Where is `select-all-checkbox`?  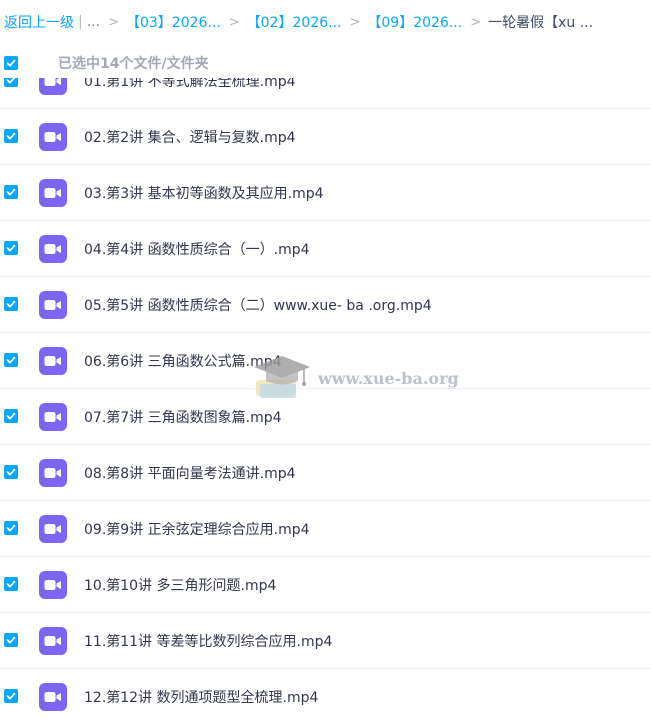
select-all-checkbox is located at coordinates (11, 63).